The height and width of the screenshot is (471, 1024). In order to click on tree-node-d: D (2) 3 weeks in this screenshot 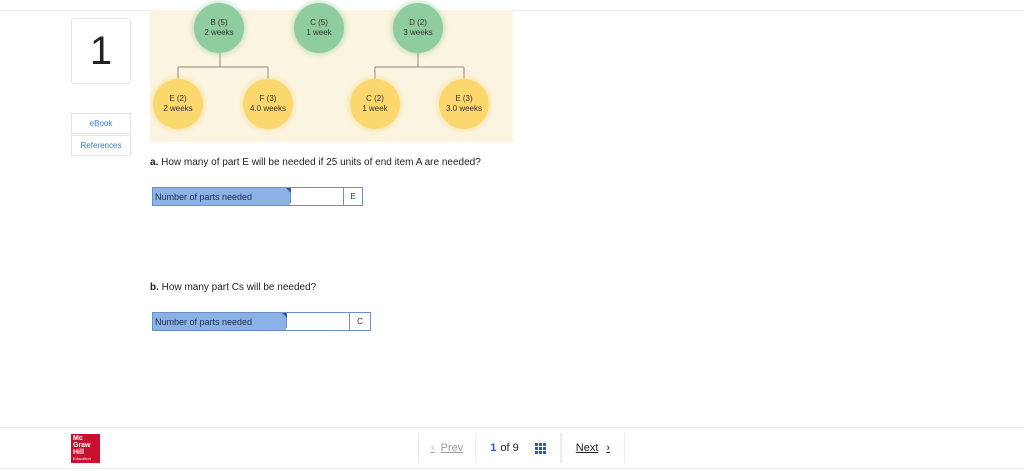, I will do `click(418, 28)`.